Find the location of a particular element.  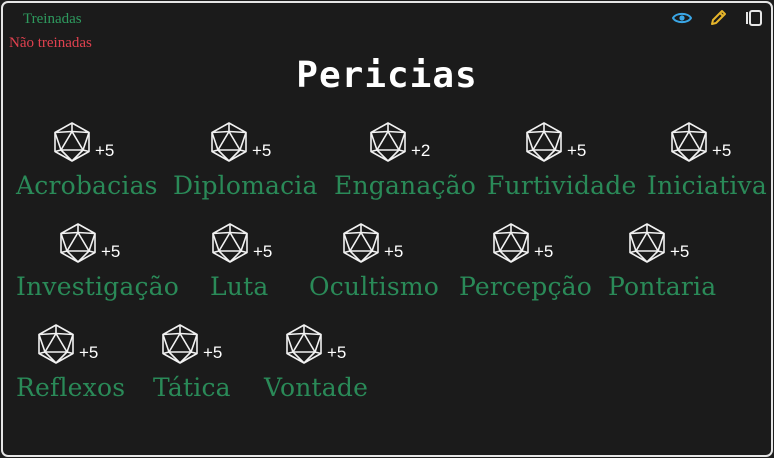

edit-button is located at coordinates (718, 18).